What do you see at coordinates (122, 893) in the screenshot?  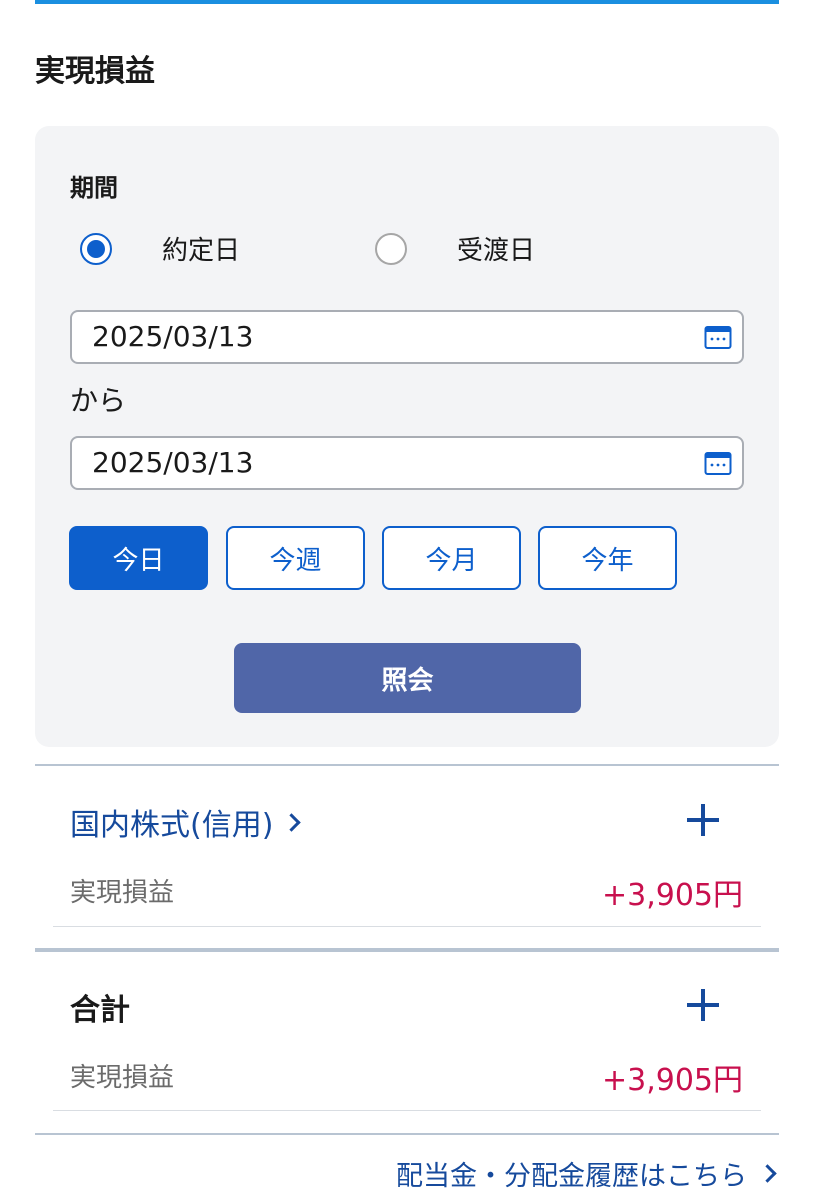 I see `realized-pl-label: 実現損益` at bounding box center [122, 893].